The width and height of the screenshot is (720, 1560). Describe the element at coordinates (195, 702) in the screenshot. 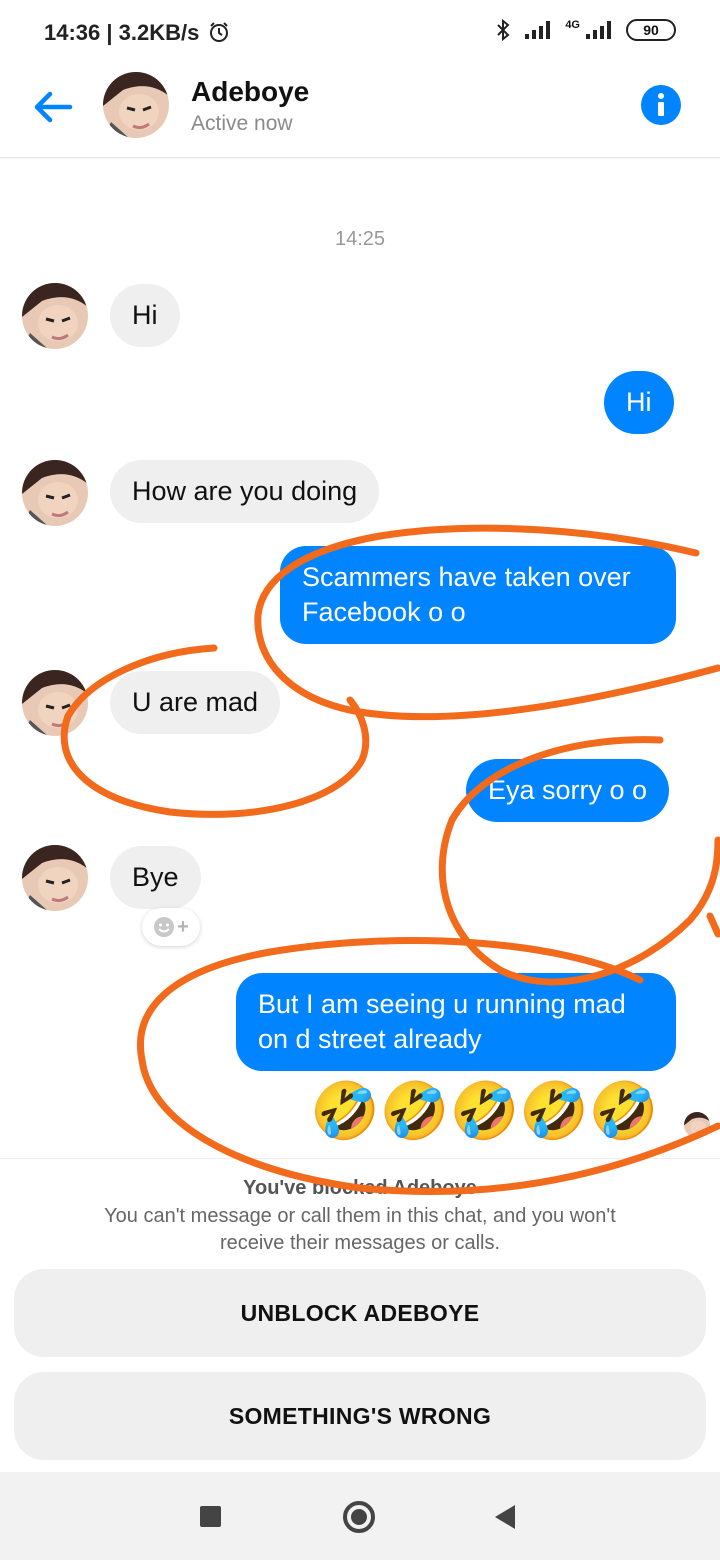

I see `message-bubble: U are mad` at that location.